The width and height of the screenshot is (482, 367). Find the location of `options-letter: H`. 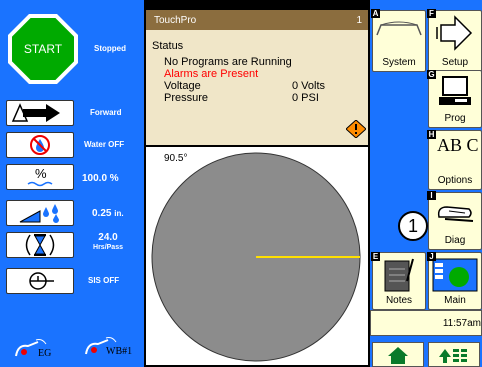

options-letter: H is located at coordinates (431, 134).